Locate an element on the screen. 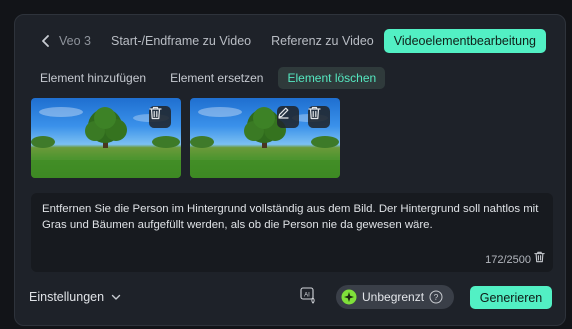 This screenshot has width=572, height=329. masked-image-thumbnail is located at coordinates (265, 138).